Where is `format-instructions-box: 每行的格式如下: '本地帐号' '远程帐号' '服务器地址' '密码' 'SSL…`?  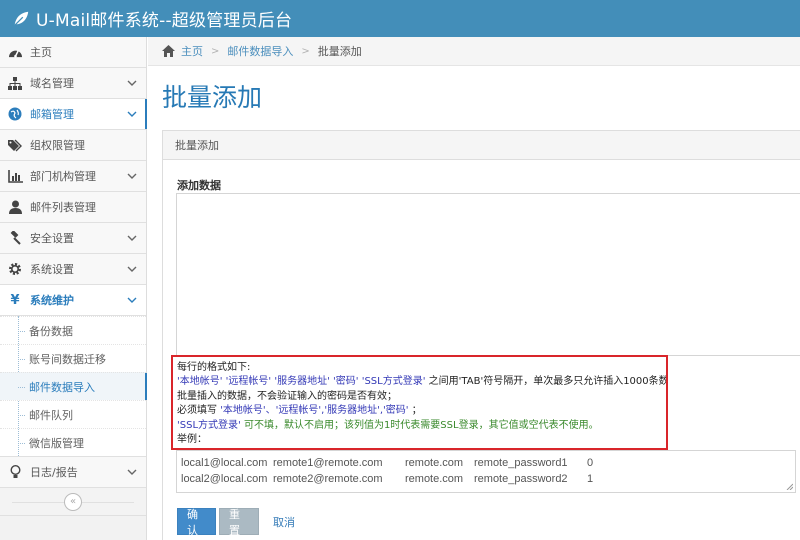 format-instructions-box: 每行的格式如下: '本地帐号' '远程帐号' '服务器地址' '密码' 'SSL… is located at coordinates (419, 402).